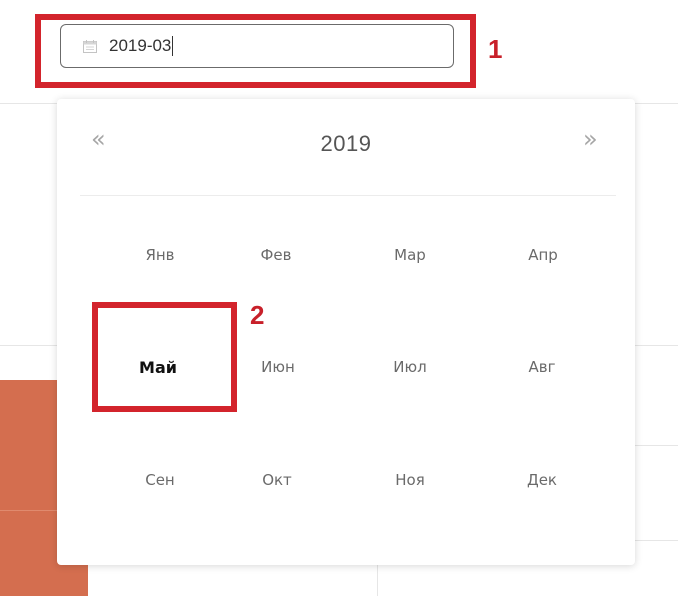  I want to click on background-divider, so click(377, 578).